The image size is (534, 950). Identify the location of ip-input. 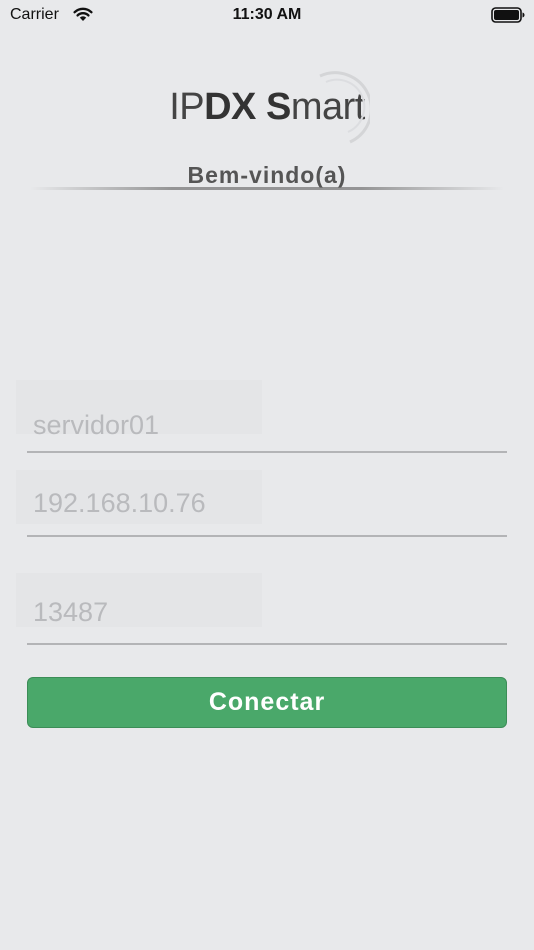
(253, 503).